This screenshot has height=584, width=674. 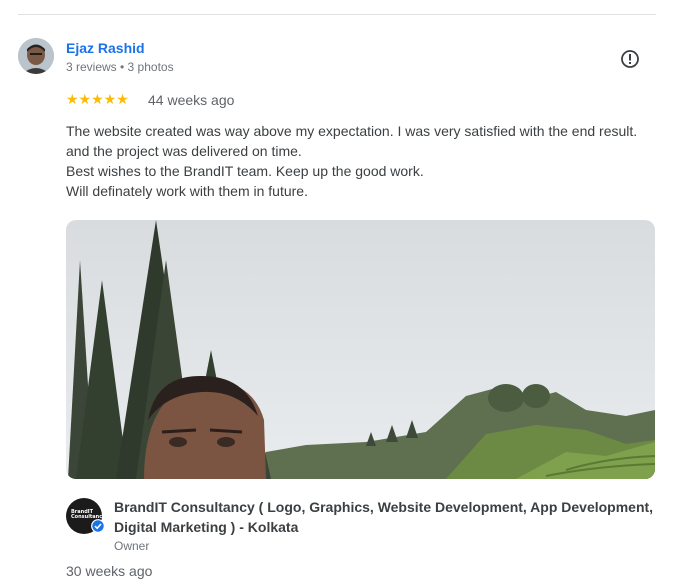 What do you see at coordinates (97, 99) in the screenshot?
I see `star-rating: ★★★★★` at bounding box center [97, 99].